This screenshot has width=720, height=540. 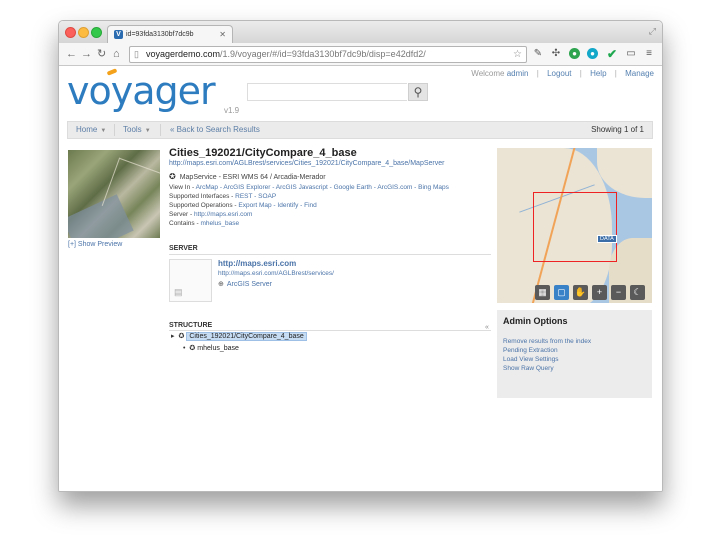 I want to click on tree-collapse-icon: ▸, so click(x=173, y=336).